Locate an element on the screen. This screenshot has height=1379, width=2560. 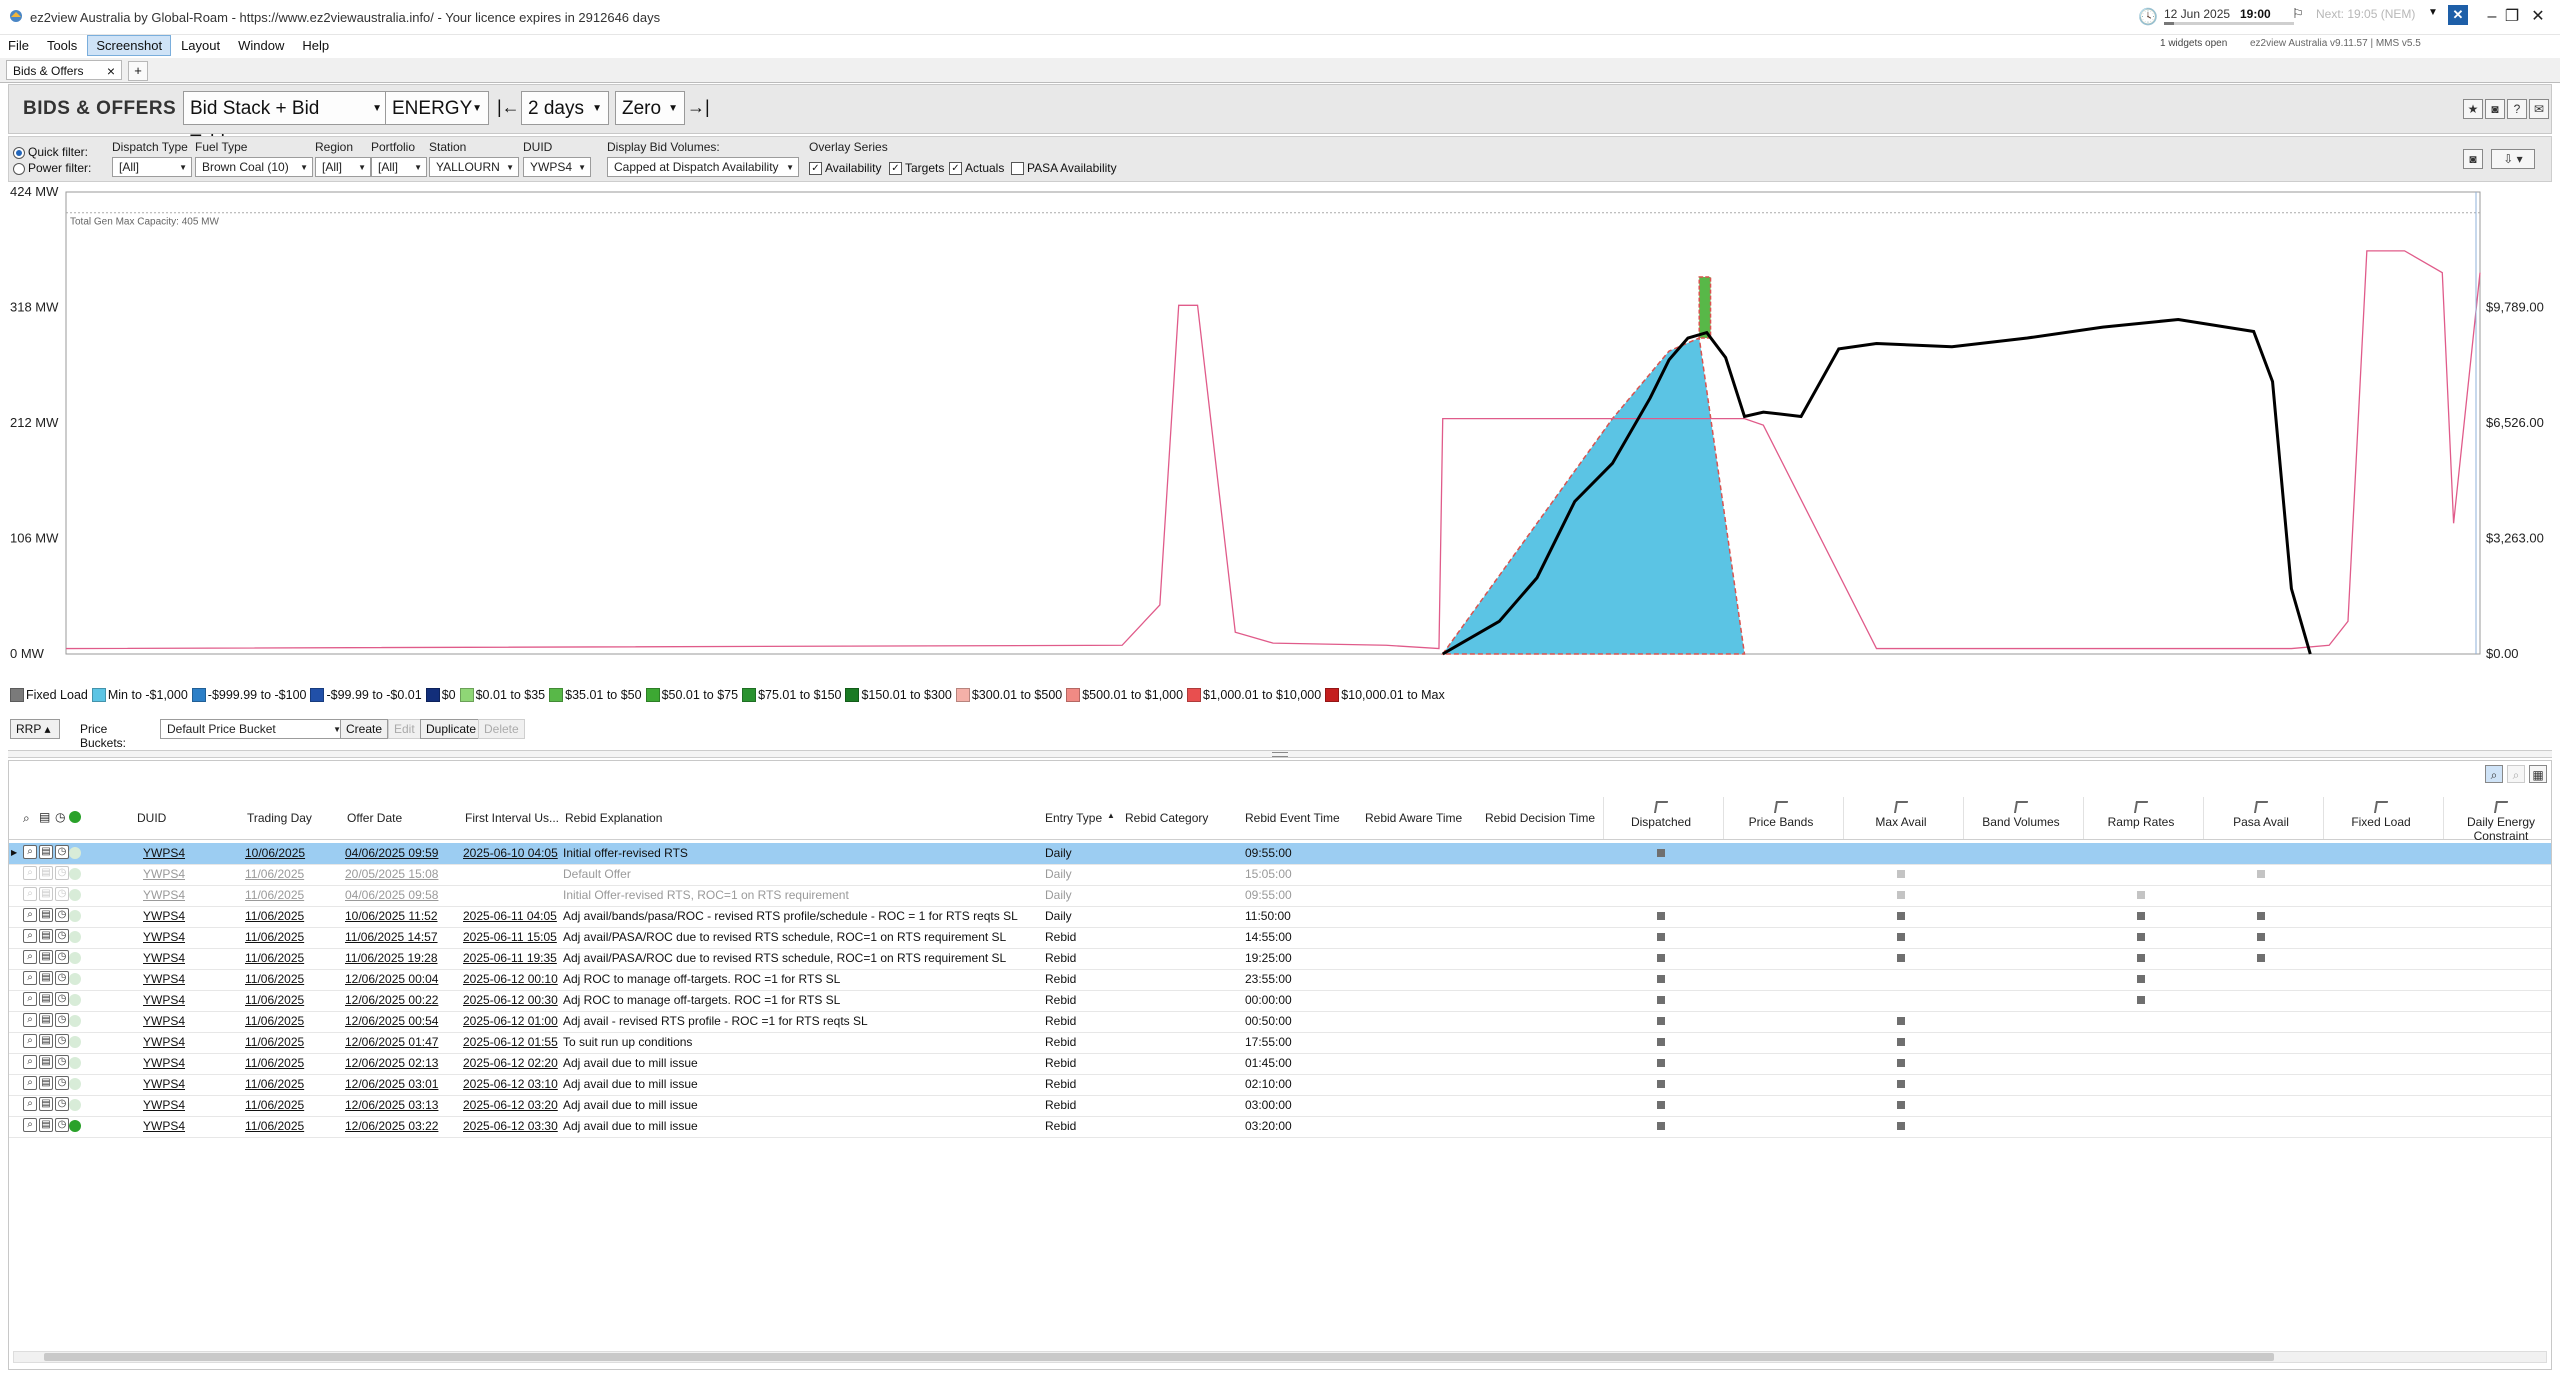
cell-offer-date: 11/06/2025 19:28 is located at coordinates (391, 958).